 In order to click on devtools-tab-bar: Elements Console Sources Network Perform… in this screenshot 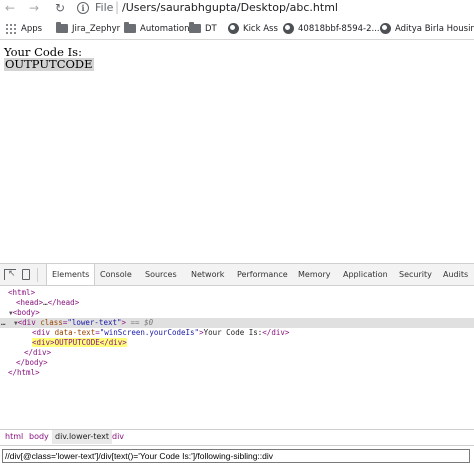, I will do `click(237, 275)`.